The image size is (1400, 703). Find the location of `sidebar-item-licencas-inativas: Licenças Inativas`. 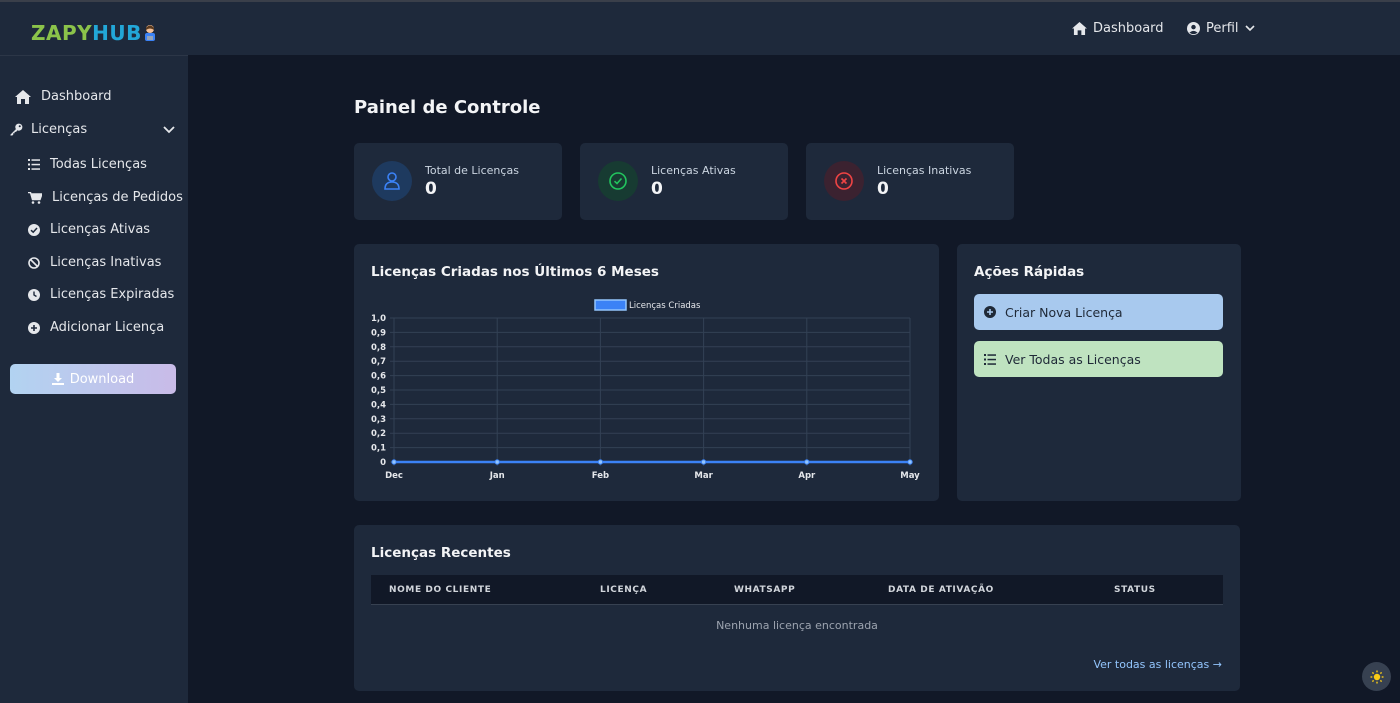

sidebar-item-licencas-inativas: Licenças Inativas is located at coordinates (94, 262).